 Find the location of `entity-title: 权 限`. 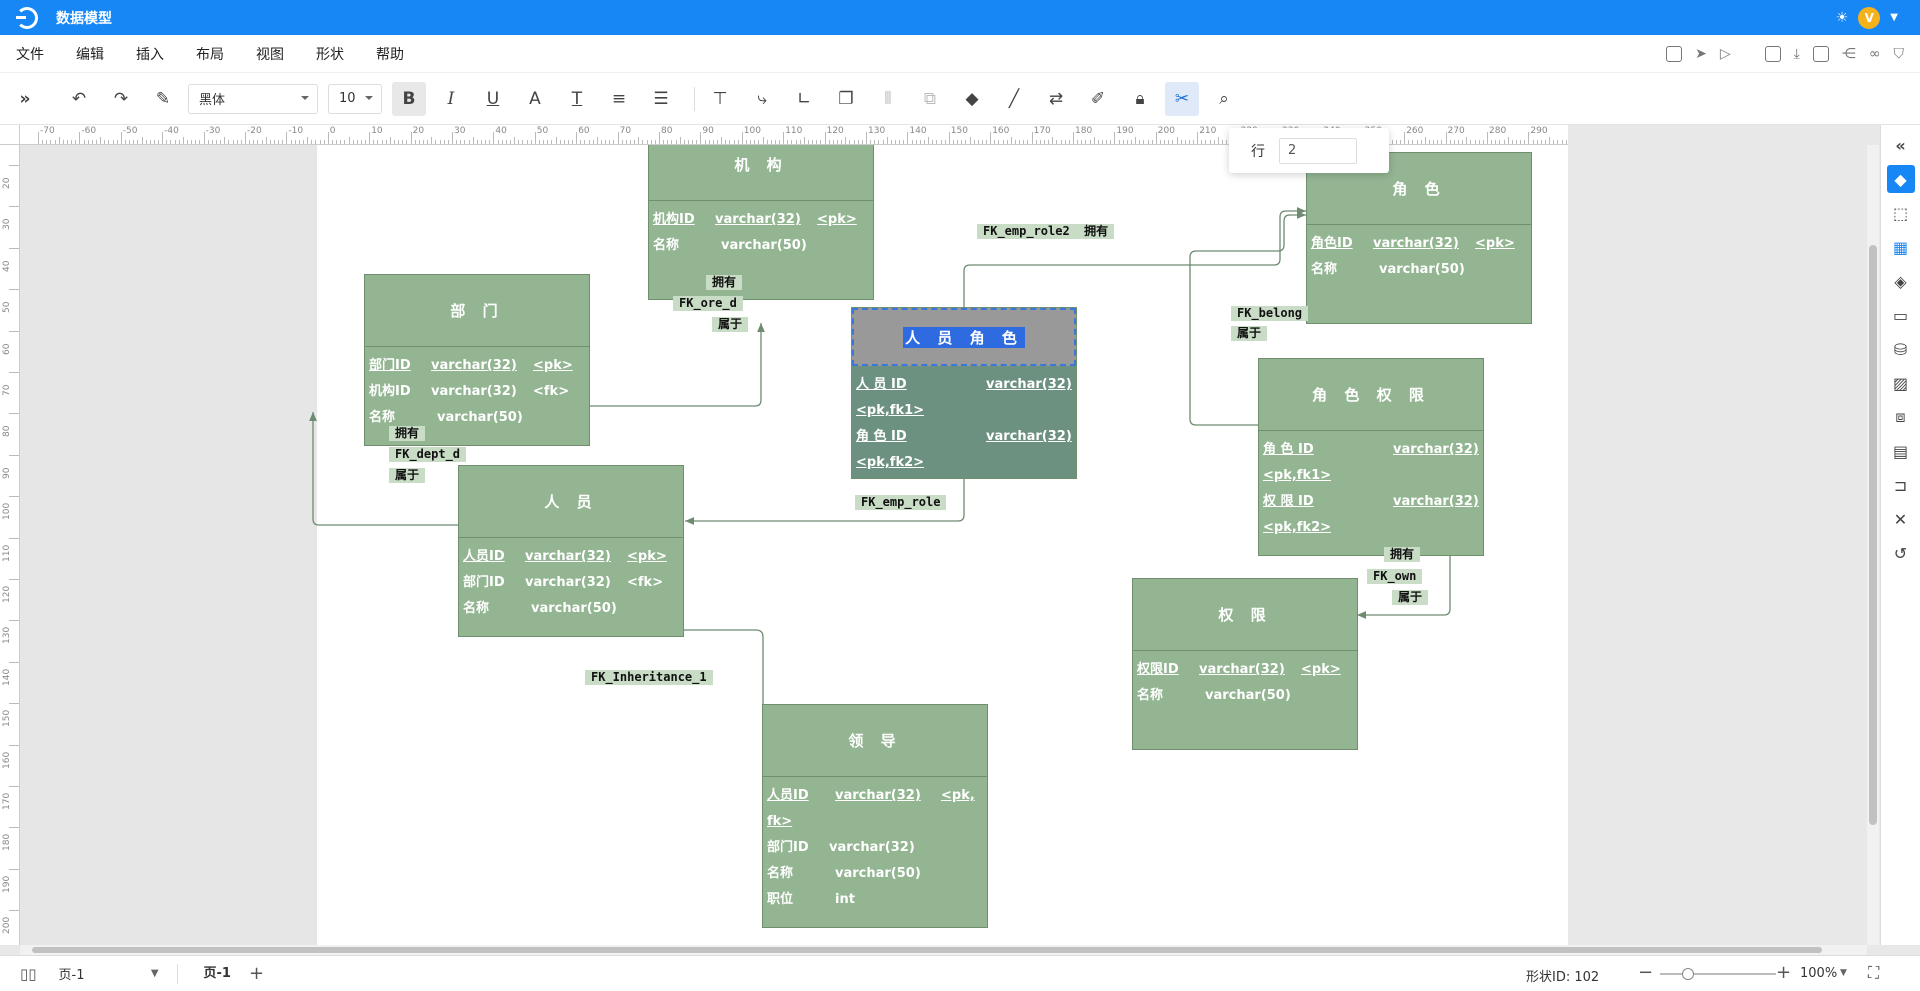

entity-title: 权 限 is located at coordinates (1245, 615).